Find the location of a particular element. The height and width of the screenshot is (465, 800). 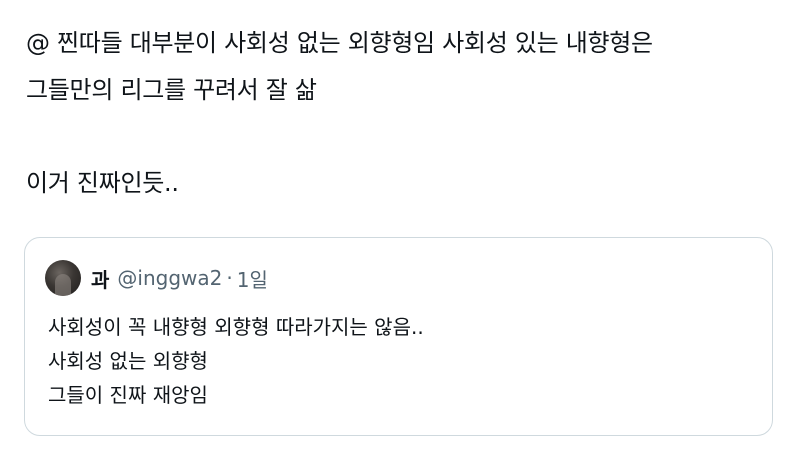

user-handle: @inggwa2 is located at coordinates (169, 278).